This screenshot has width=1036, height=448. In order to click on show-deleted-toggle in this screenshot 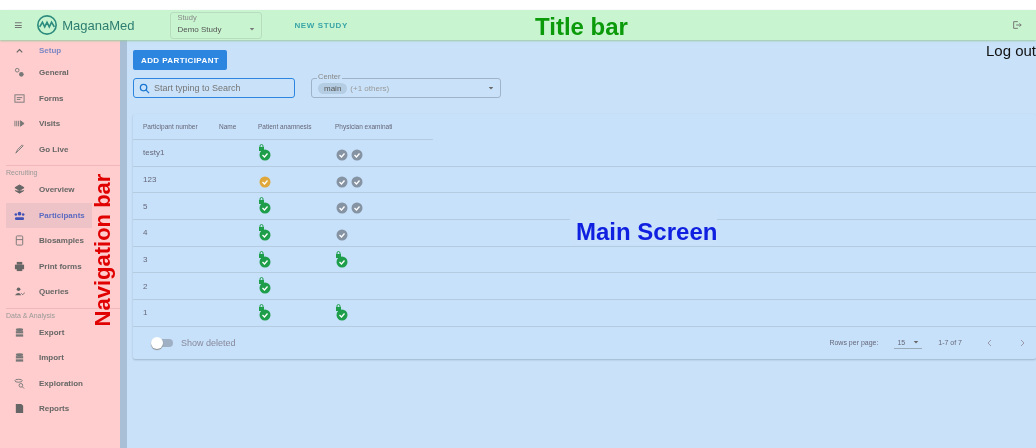, I will do `click(163, 342)`.